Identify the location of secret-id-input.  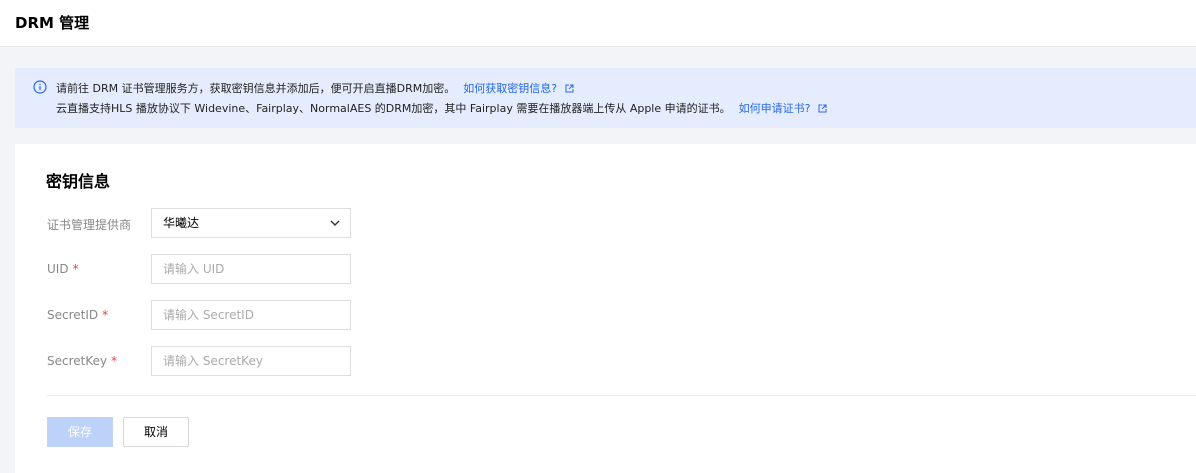
(251, 315).